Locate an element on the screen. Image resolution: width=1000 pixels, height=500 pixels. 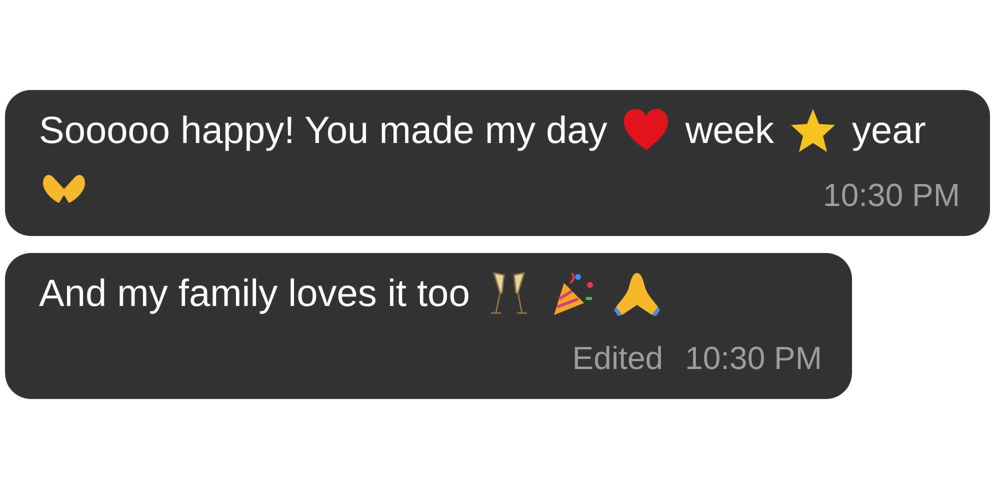
message-text: week is located at coordinates (729, 131).